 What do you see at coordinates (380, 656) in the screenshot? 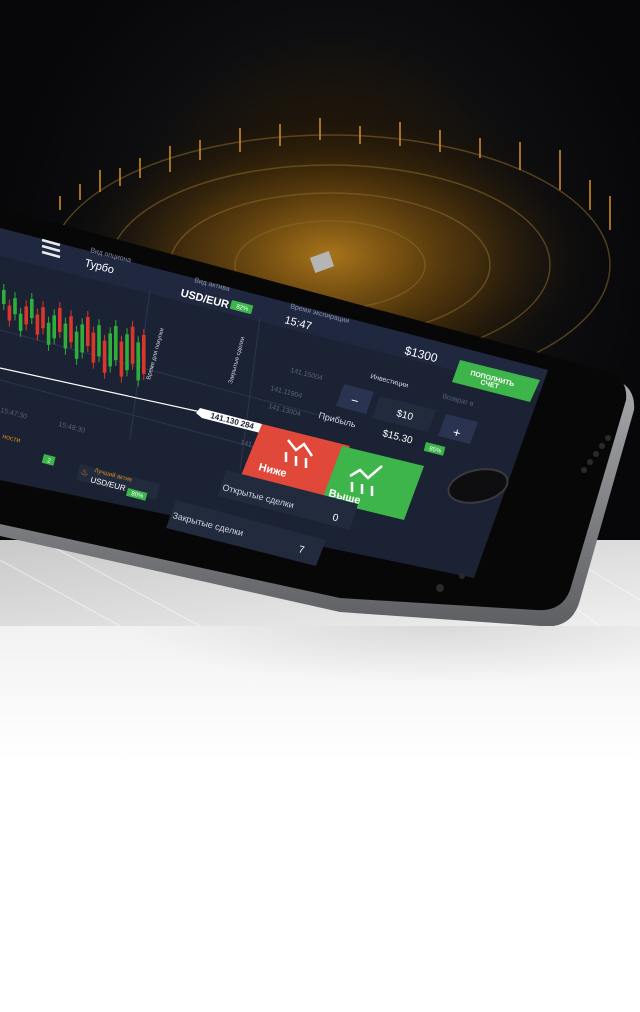
I see `phone-shadow` at bounding box center [380, 656].